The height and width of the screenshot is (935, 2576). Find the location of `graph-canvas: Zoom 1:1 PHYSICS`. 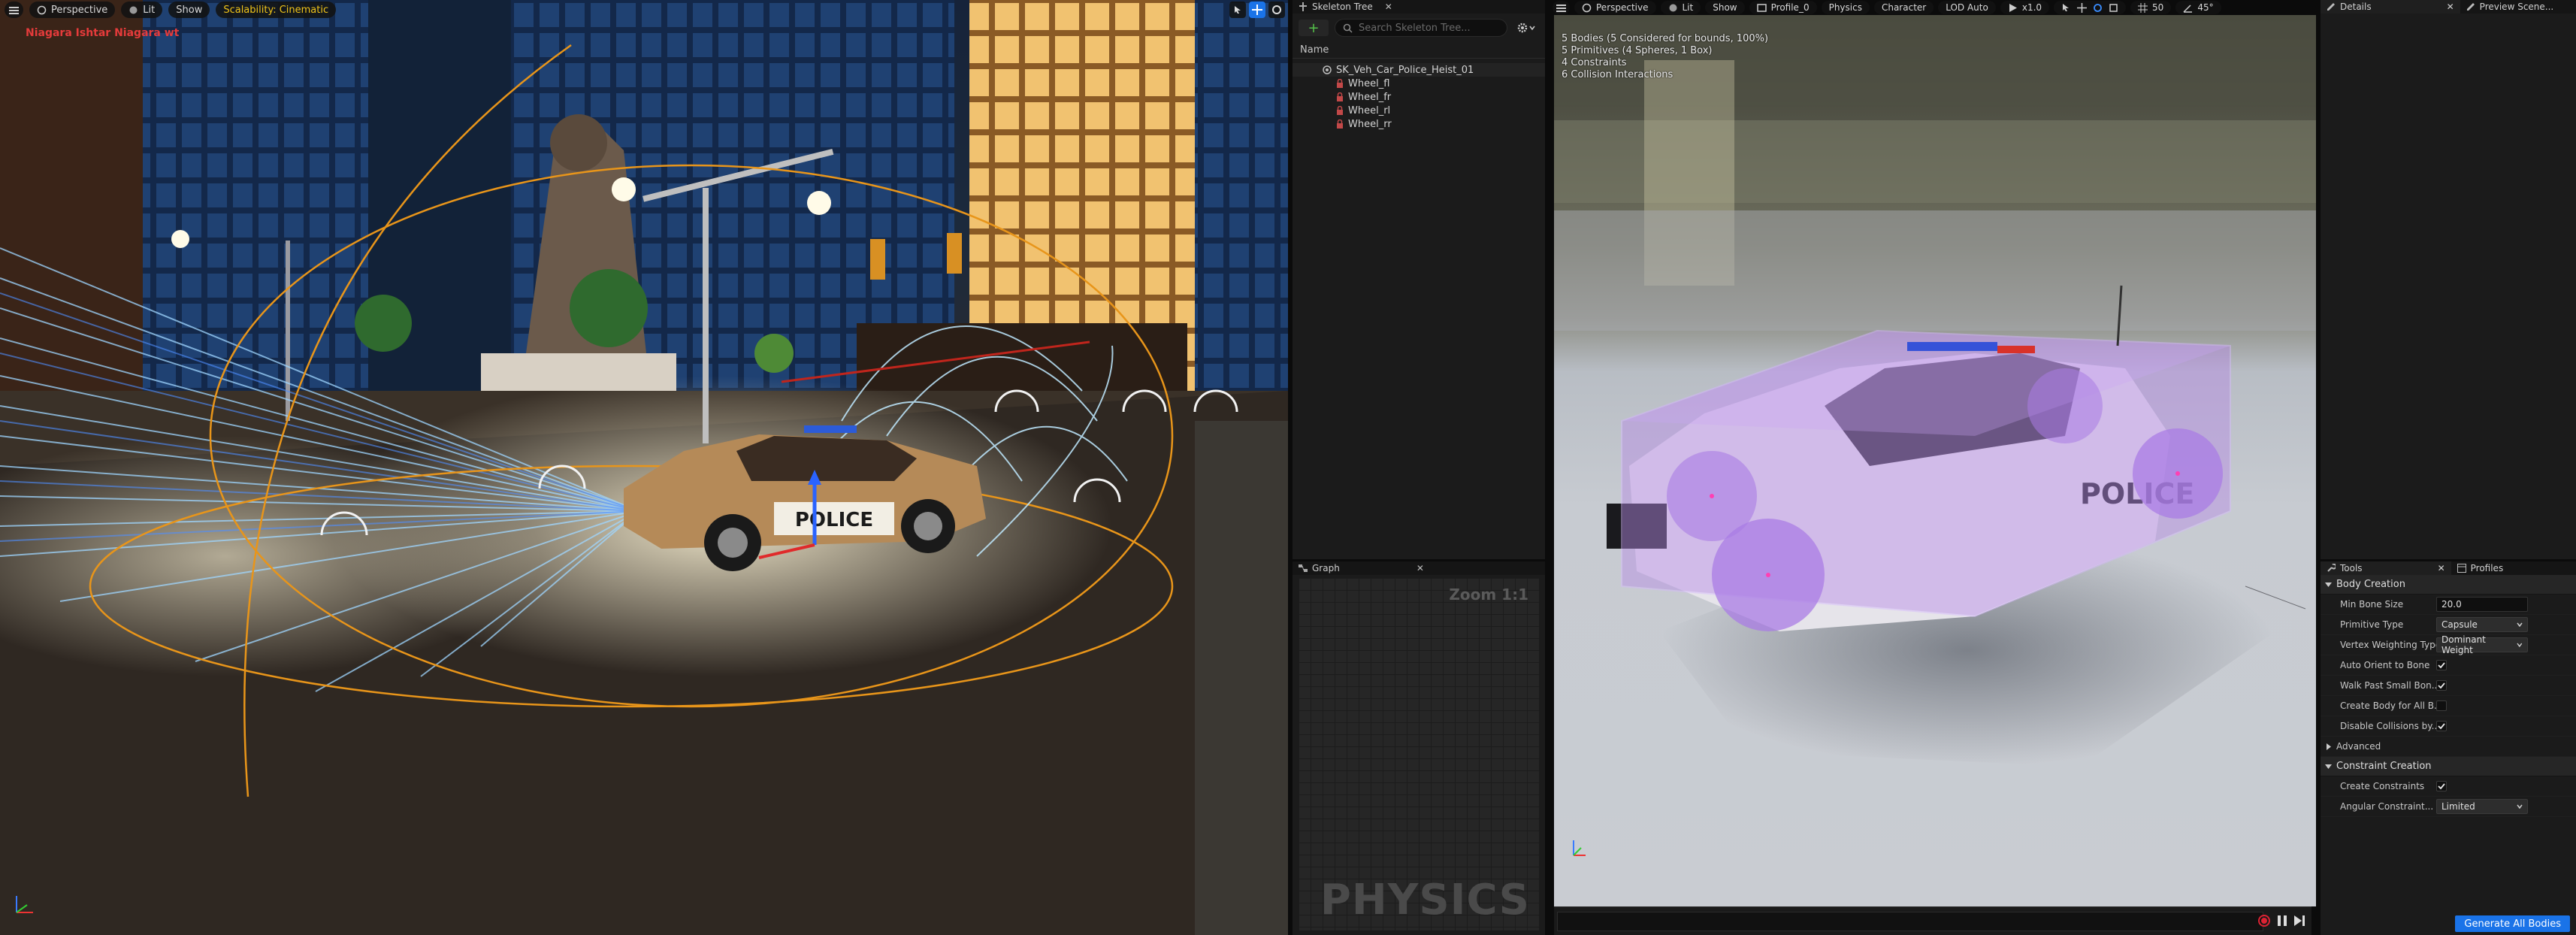

graph-canvas: Zoom 1:1 PHYSICS is located at coordinates (1419, 754).